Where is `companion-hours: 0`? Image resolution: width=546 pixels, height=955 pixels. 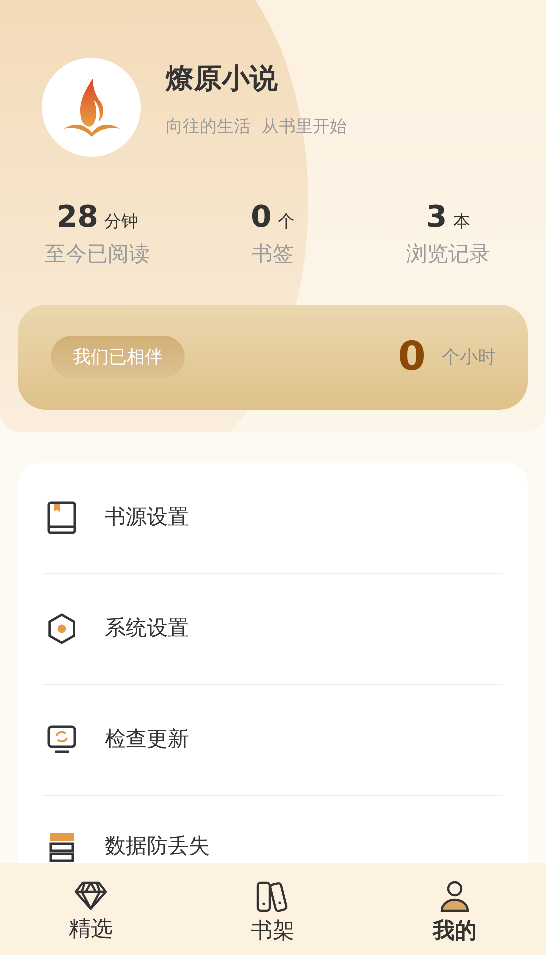
companion-hours: 0 is located at coordinates (412, 357).